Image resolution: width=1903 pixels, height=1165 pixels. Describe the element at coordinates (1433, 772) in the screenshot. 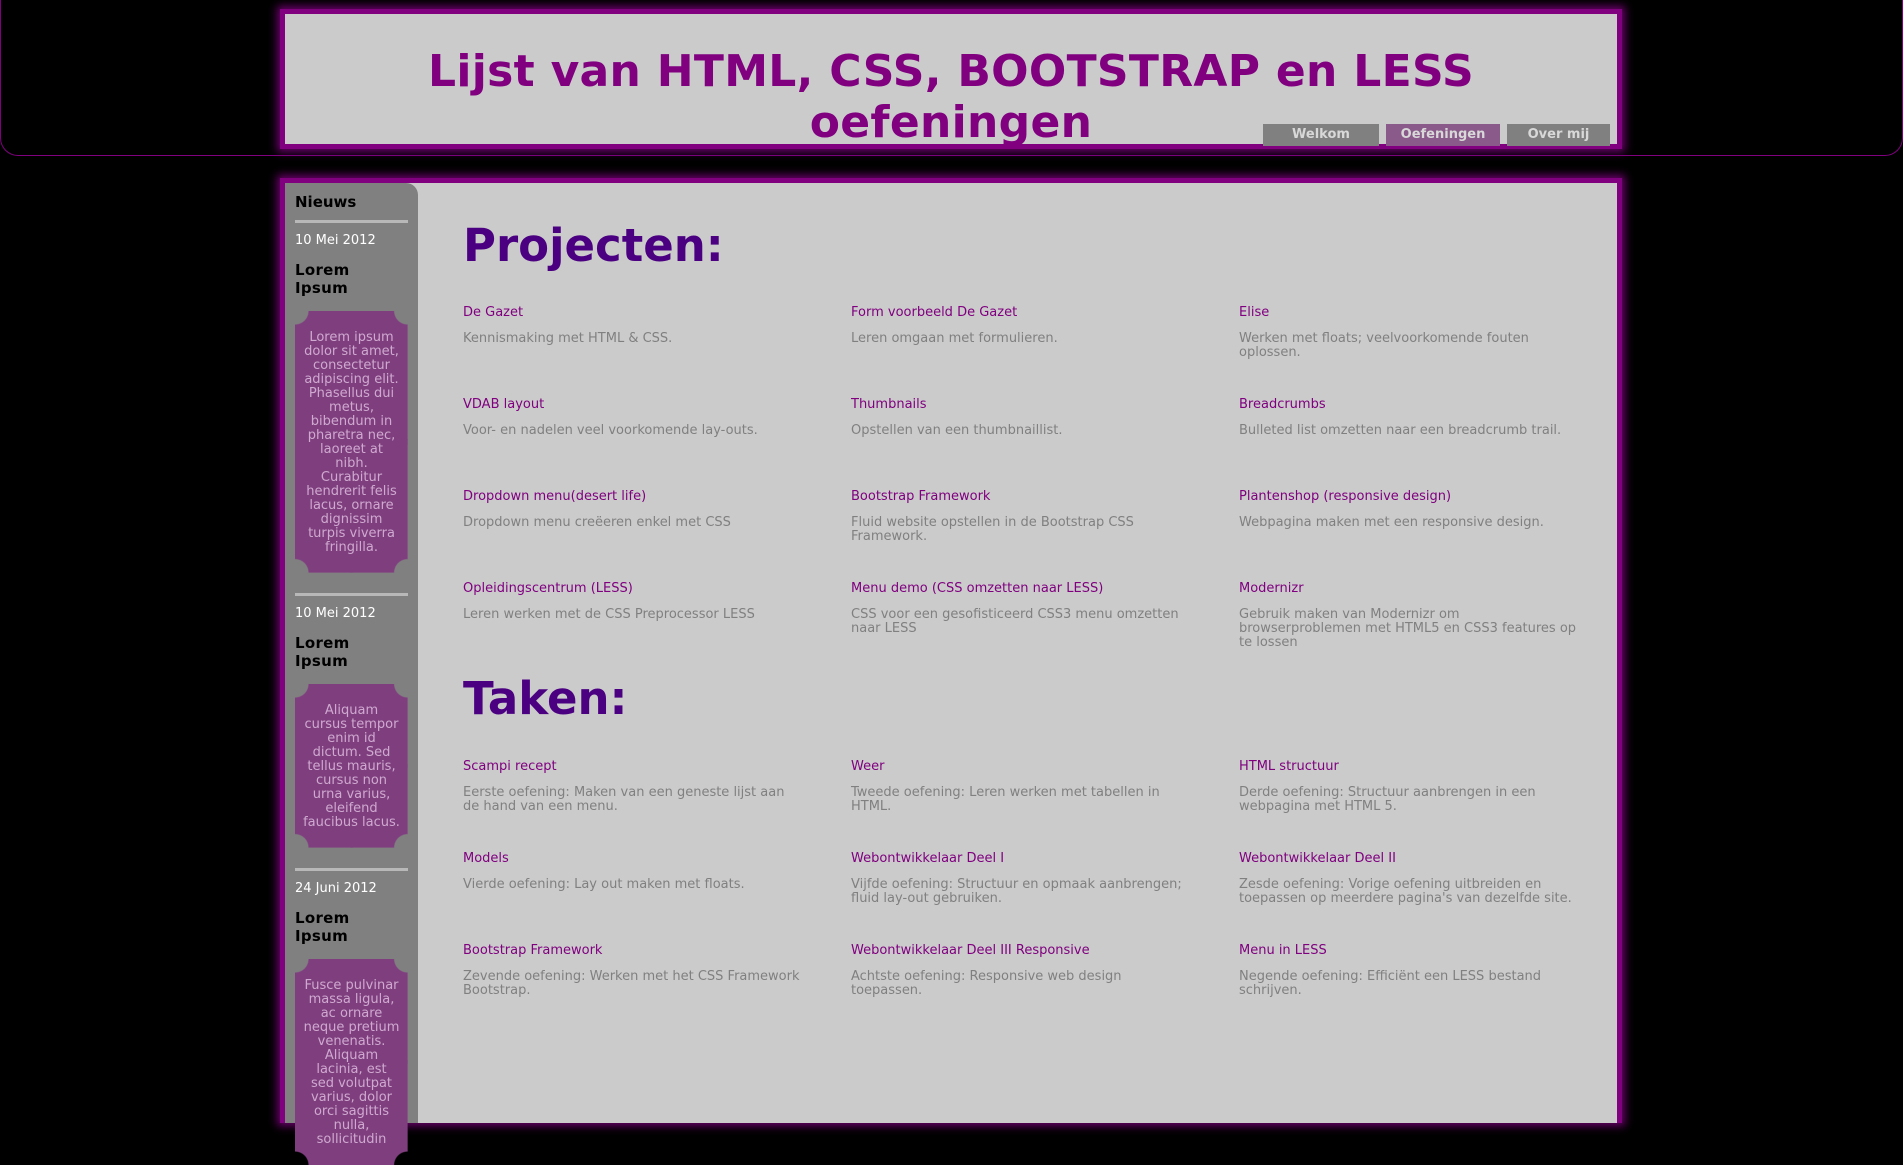

I see `item-link: HTML structuur` at that location.